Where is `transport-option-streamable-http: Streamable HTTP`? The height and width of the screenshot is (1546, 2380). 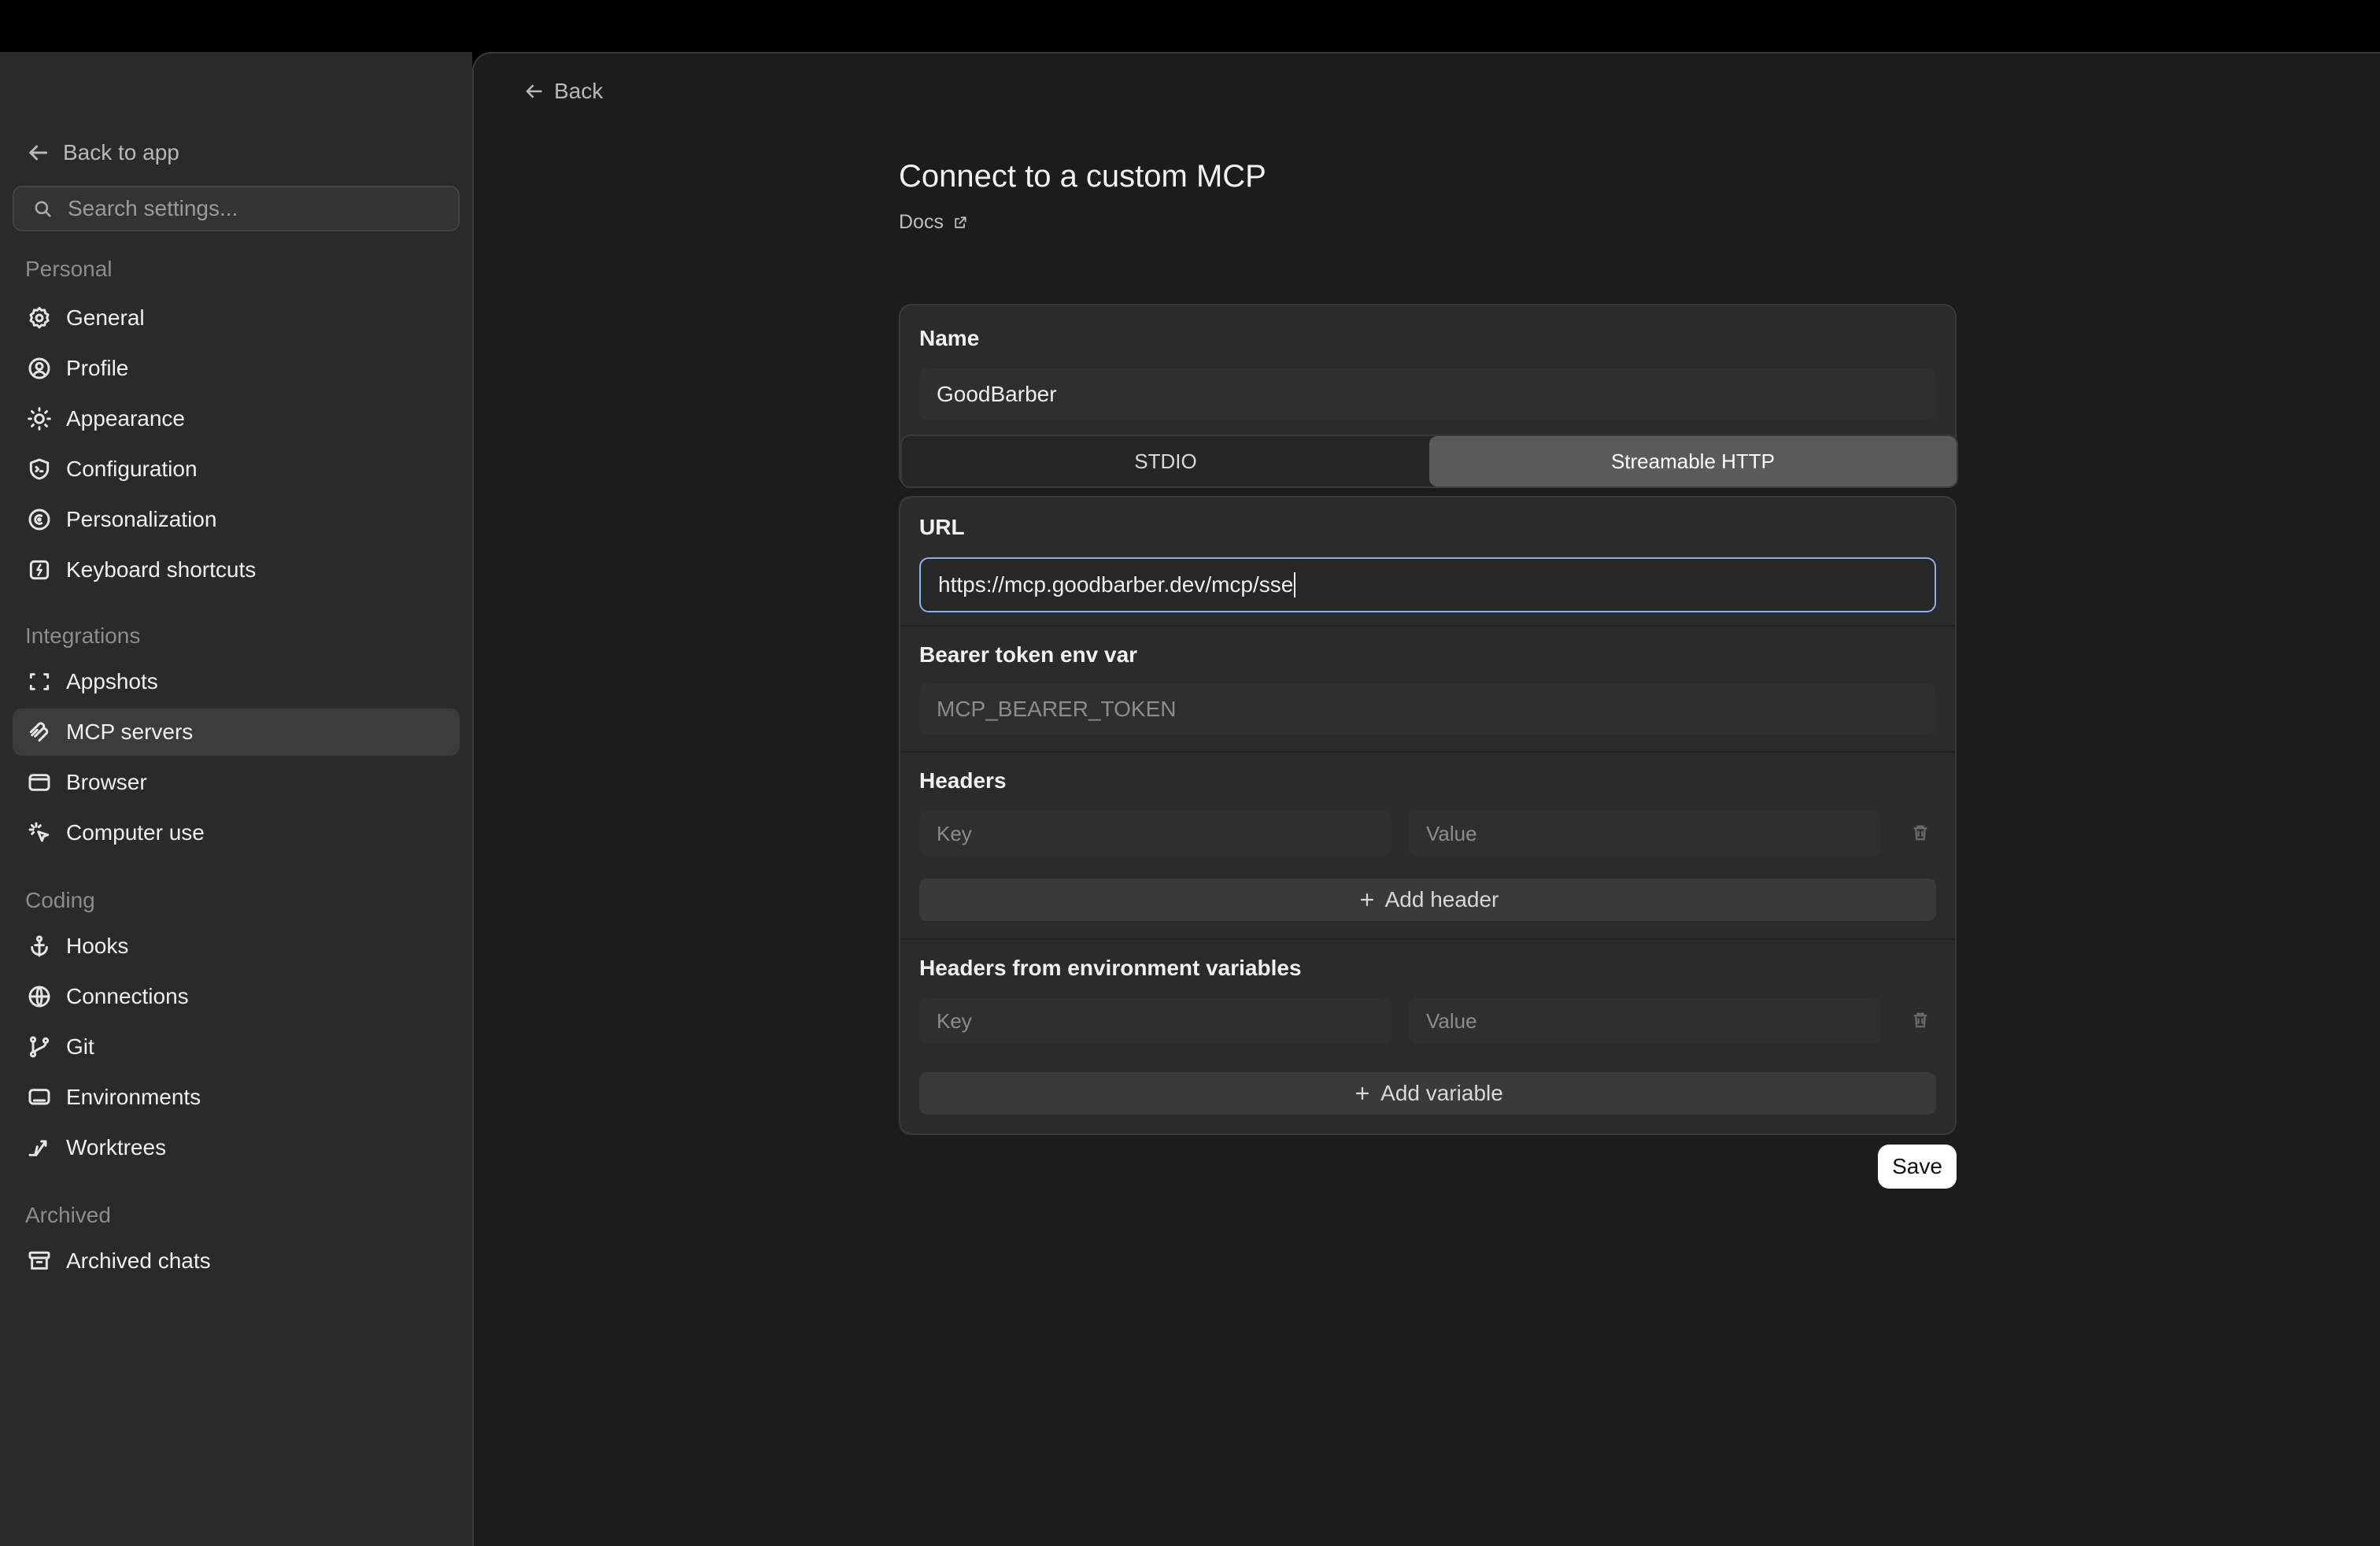
transport-option-streamable-http: Streamable HTTP is located at coordinates (1693, 461).